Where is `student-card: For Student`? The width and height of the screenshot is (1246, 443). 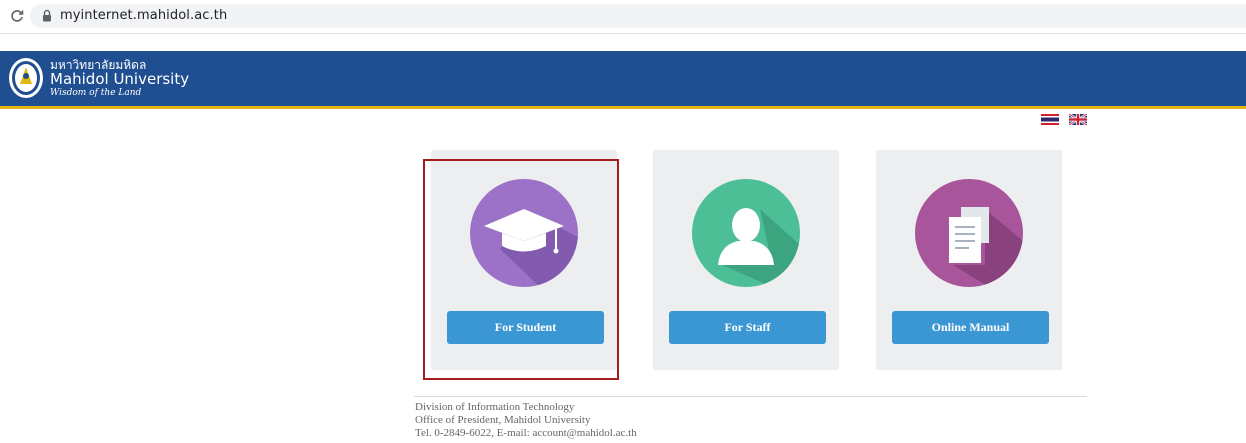 student-card: For Student is located at coordinates (524, 260).